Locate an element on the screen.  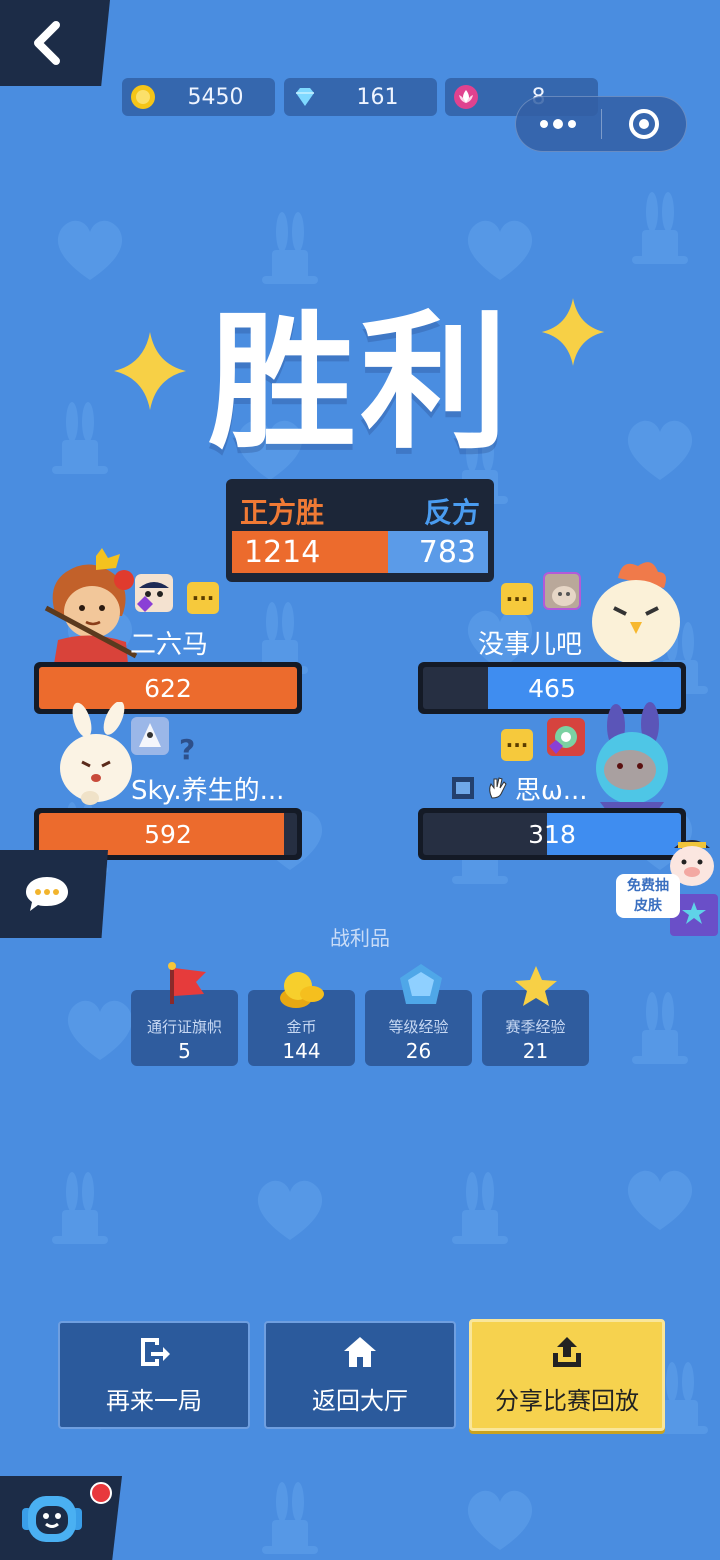
pirate-avatar-icon is located at coordinates (154, 593).